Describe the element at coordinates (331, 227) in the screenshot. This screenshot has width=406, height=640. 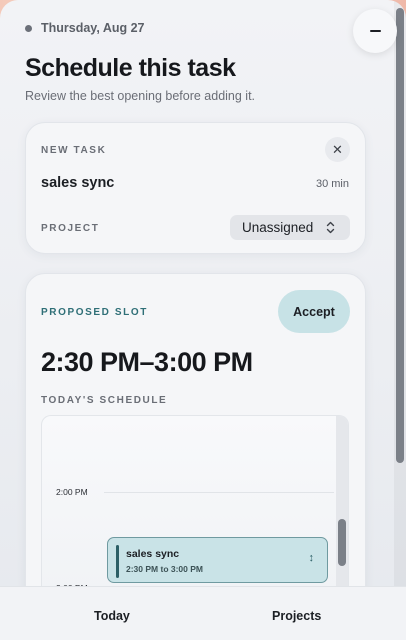
I see `chevron-up-down-icon` at that location.